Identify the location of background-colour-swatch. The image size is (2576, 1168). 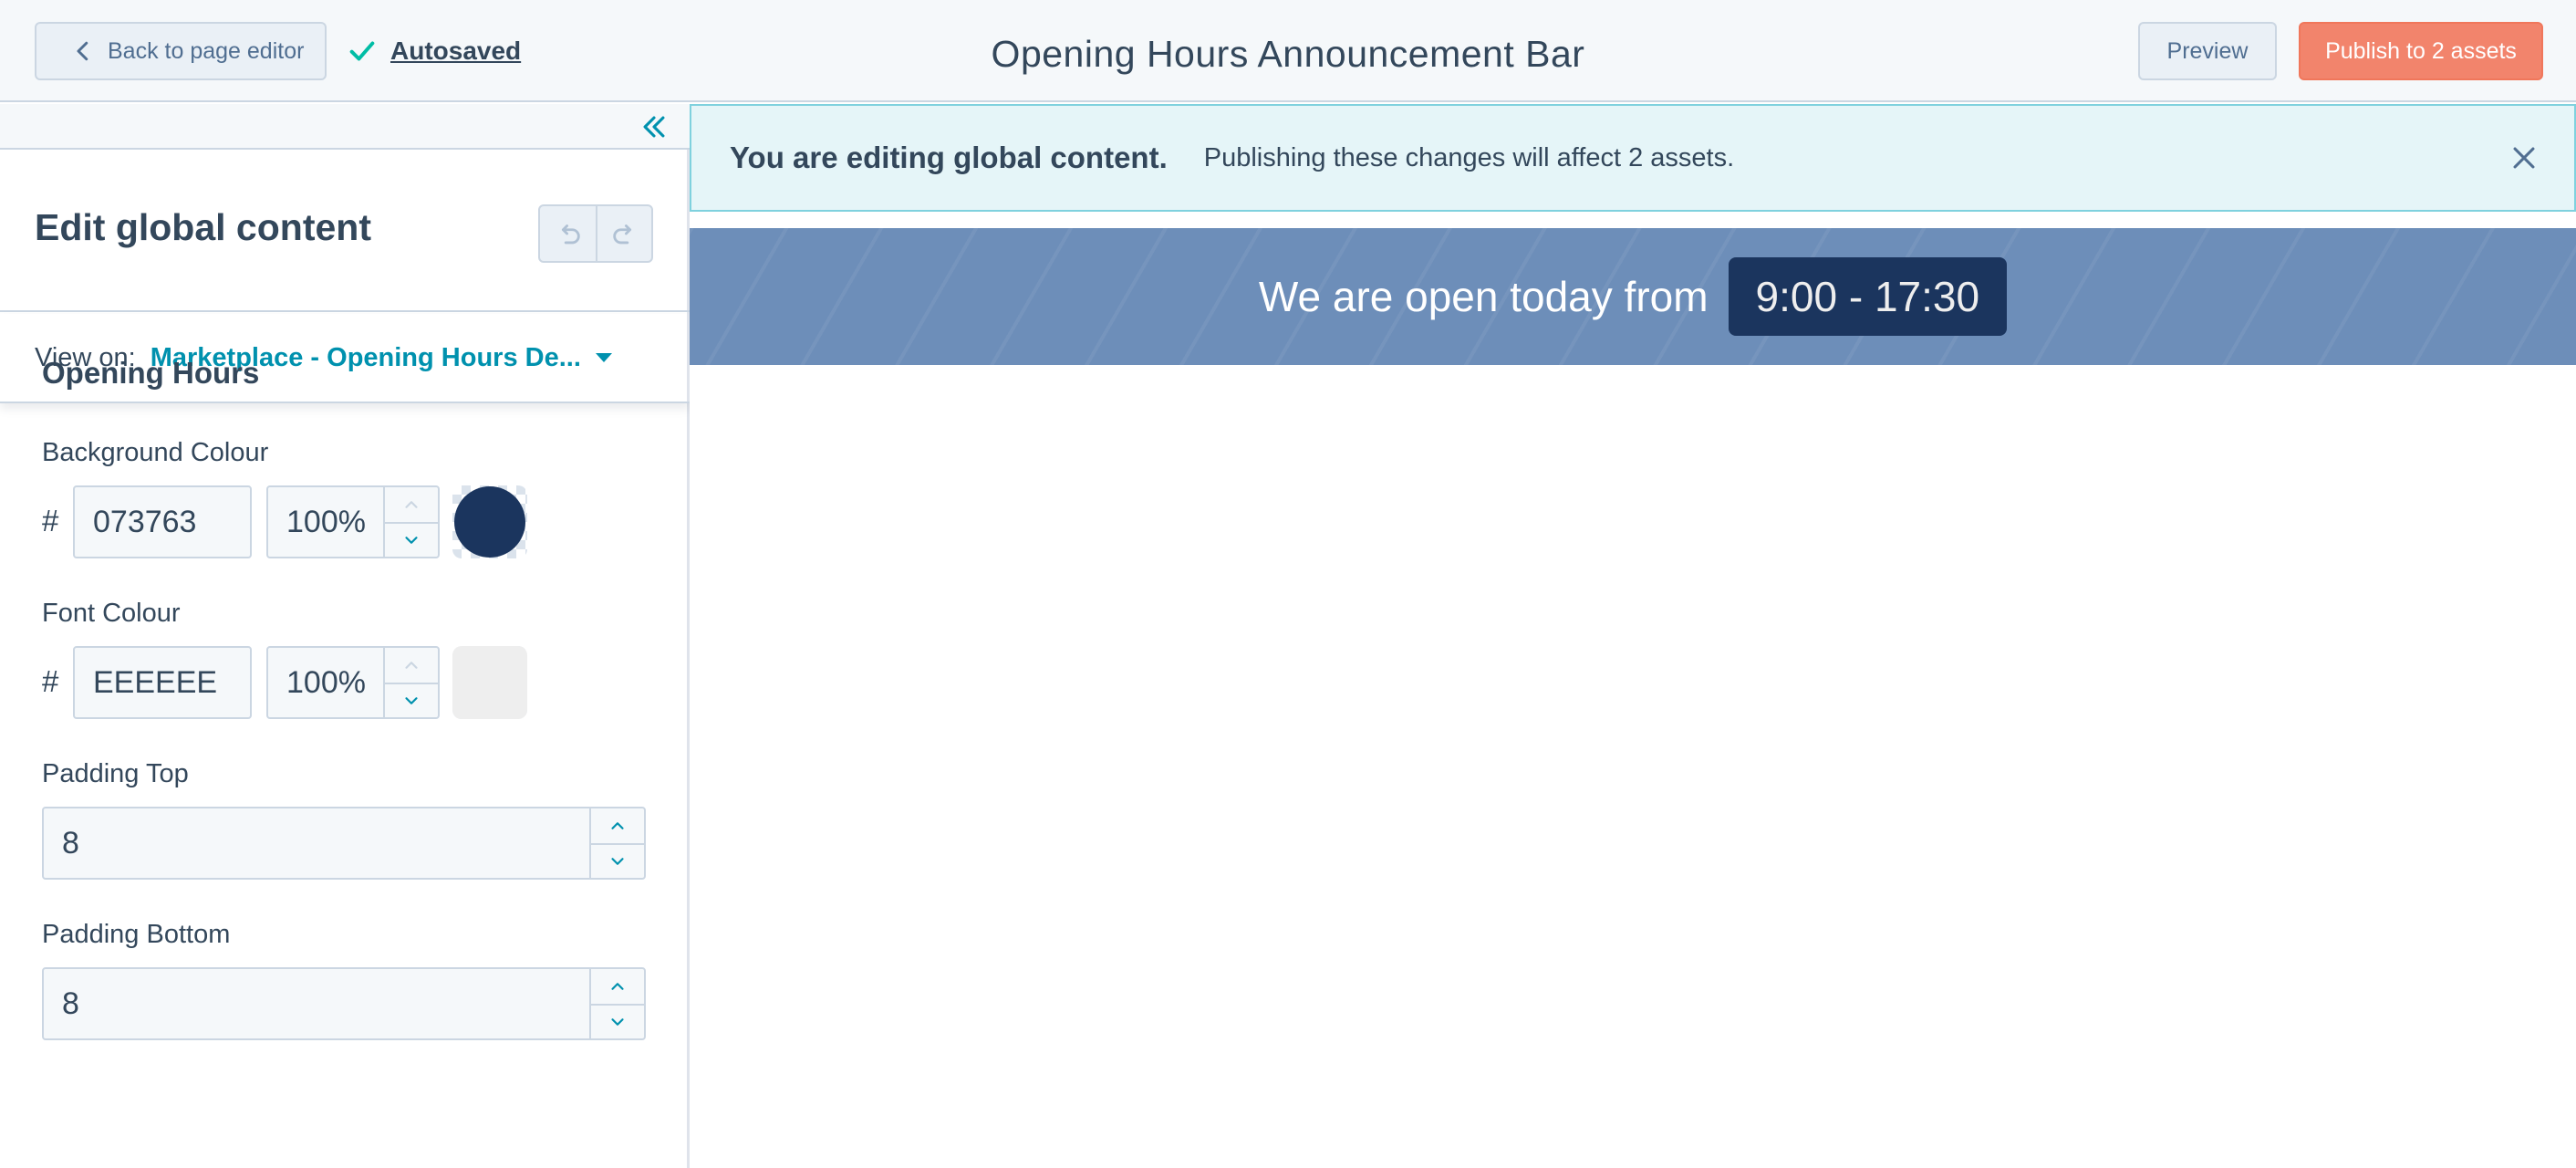
(489, 521).